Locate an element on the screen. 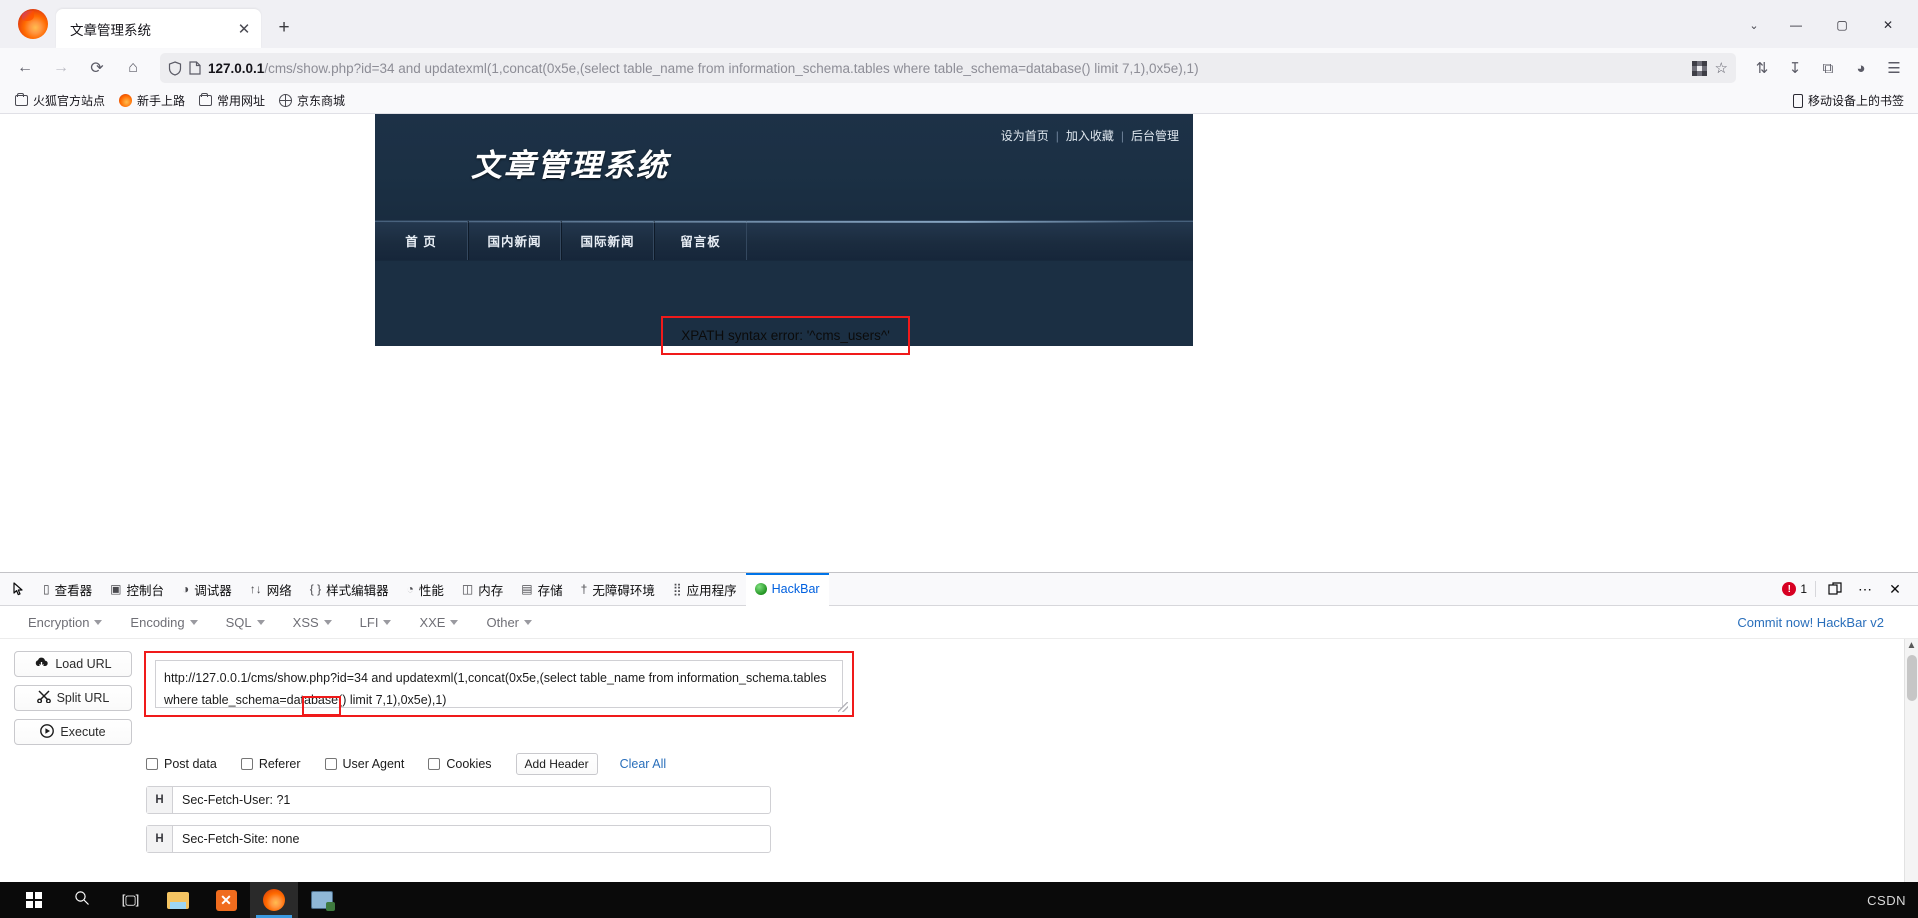  checkbox-user-agent: User Agent is located at coordinates (364, 764).